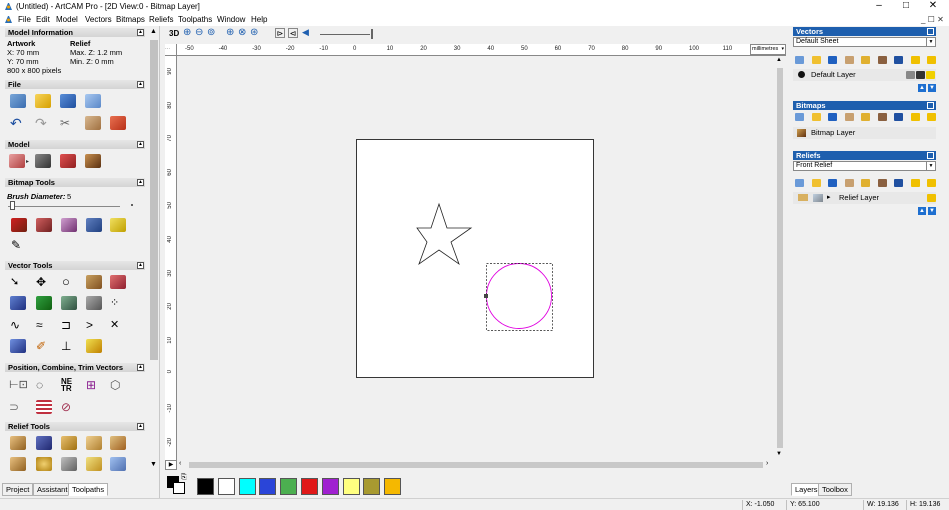 This screenshot has width=949, height=510. I want to click on sculpting-icon, so click(94, 464).